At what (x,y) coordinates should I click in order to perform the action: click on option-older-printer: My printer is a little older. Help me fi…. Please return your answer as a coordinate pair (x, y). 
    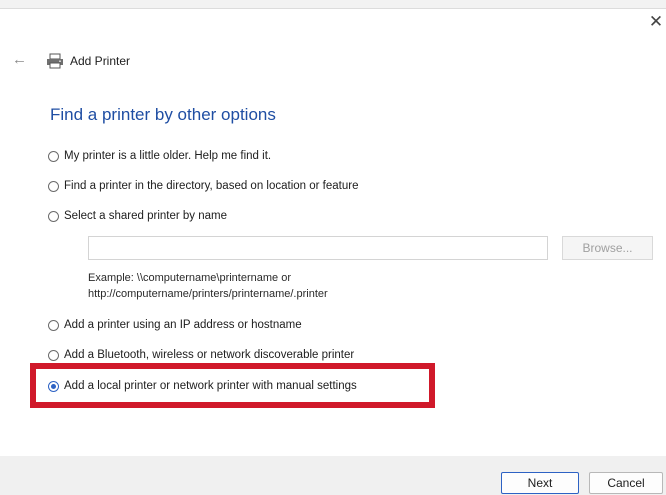
    Looking at the image, I should click on (159, 156).